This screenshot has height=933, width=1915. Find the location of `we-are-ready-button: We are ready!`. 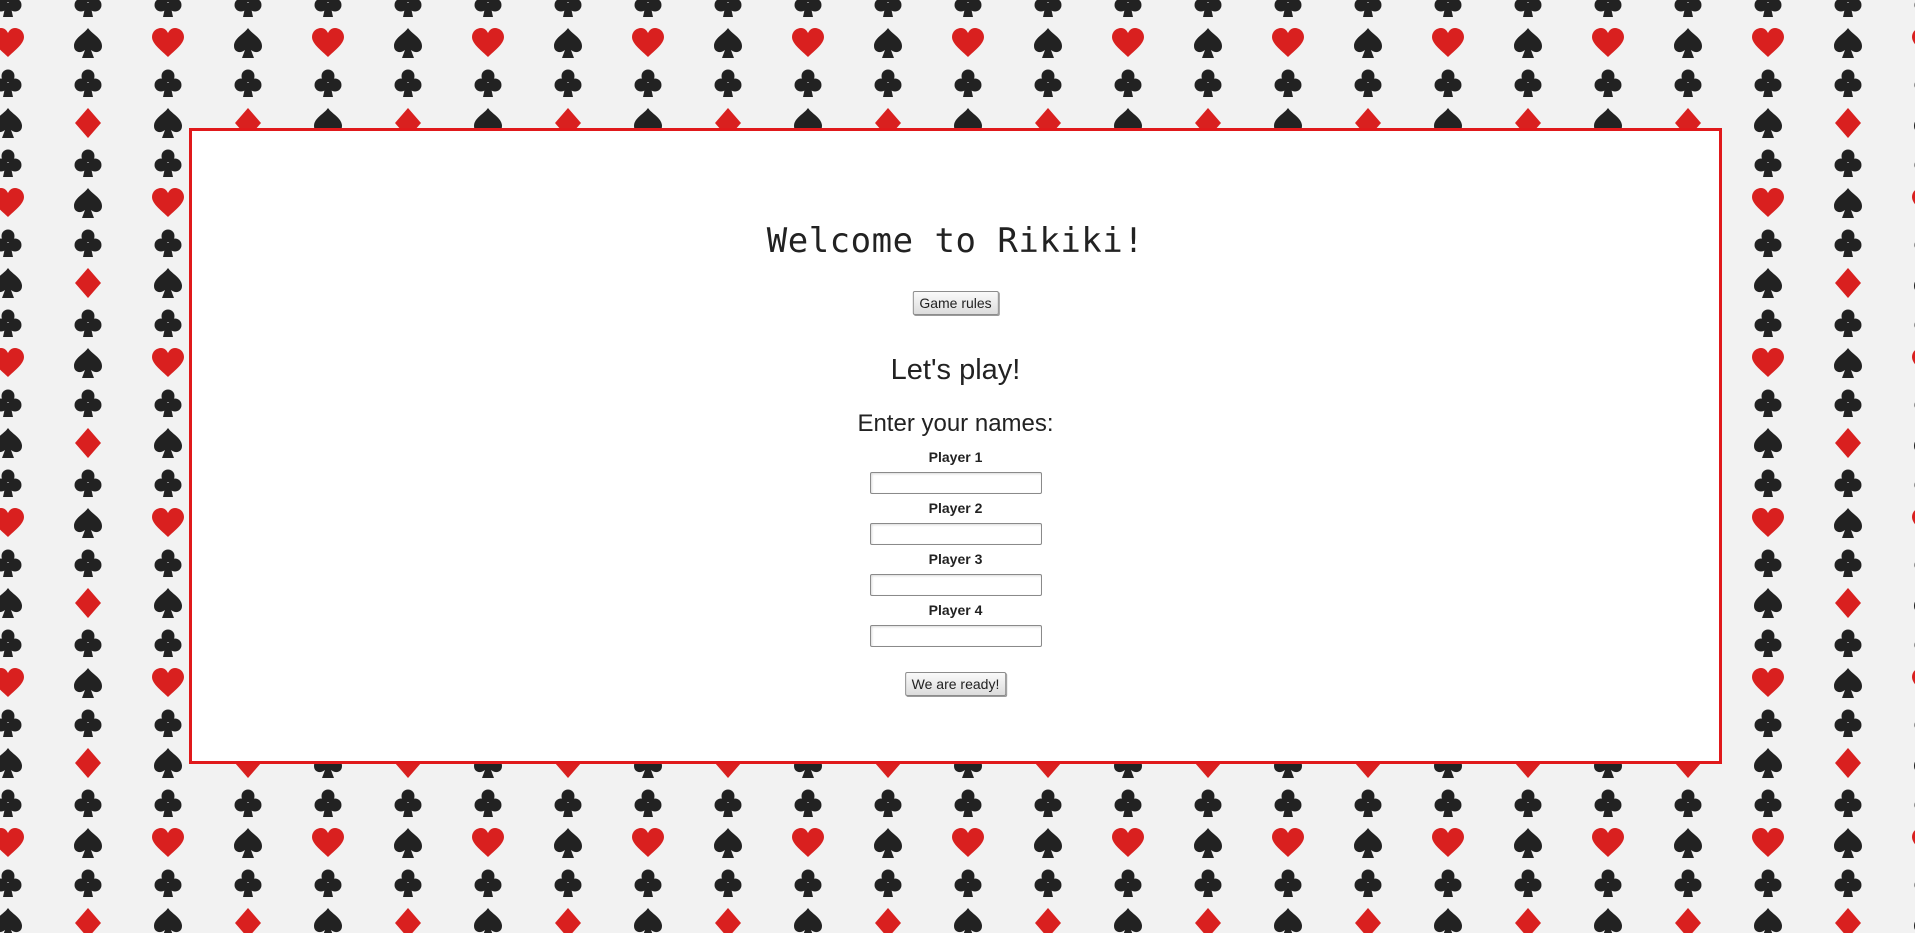

we-are-ready-button: We are ready! is located at coordinates (955, 684).